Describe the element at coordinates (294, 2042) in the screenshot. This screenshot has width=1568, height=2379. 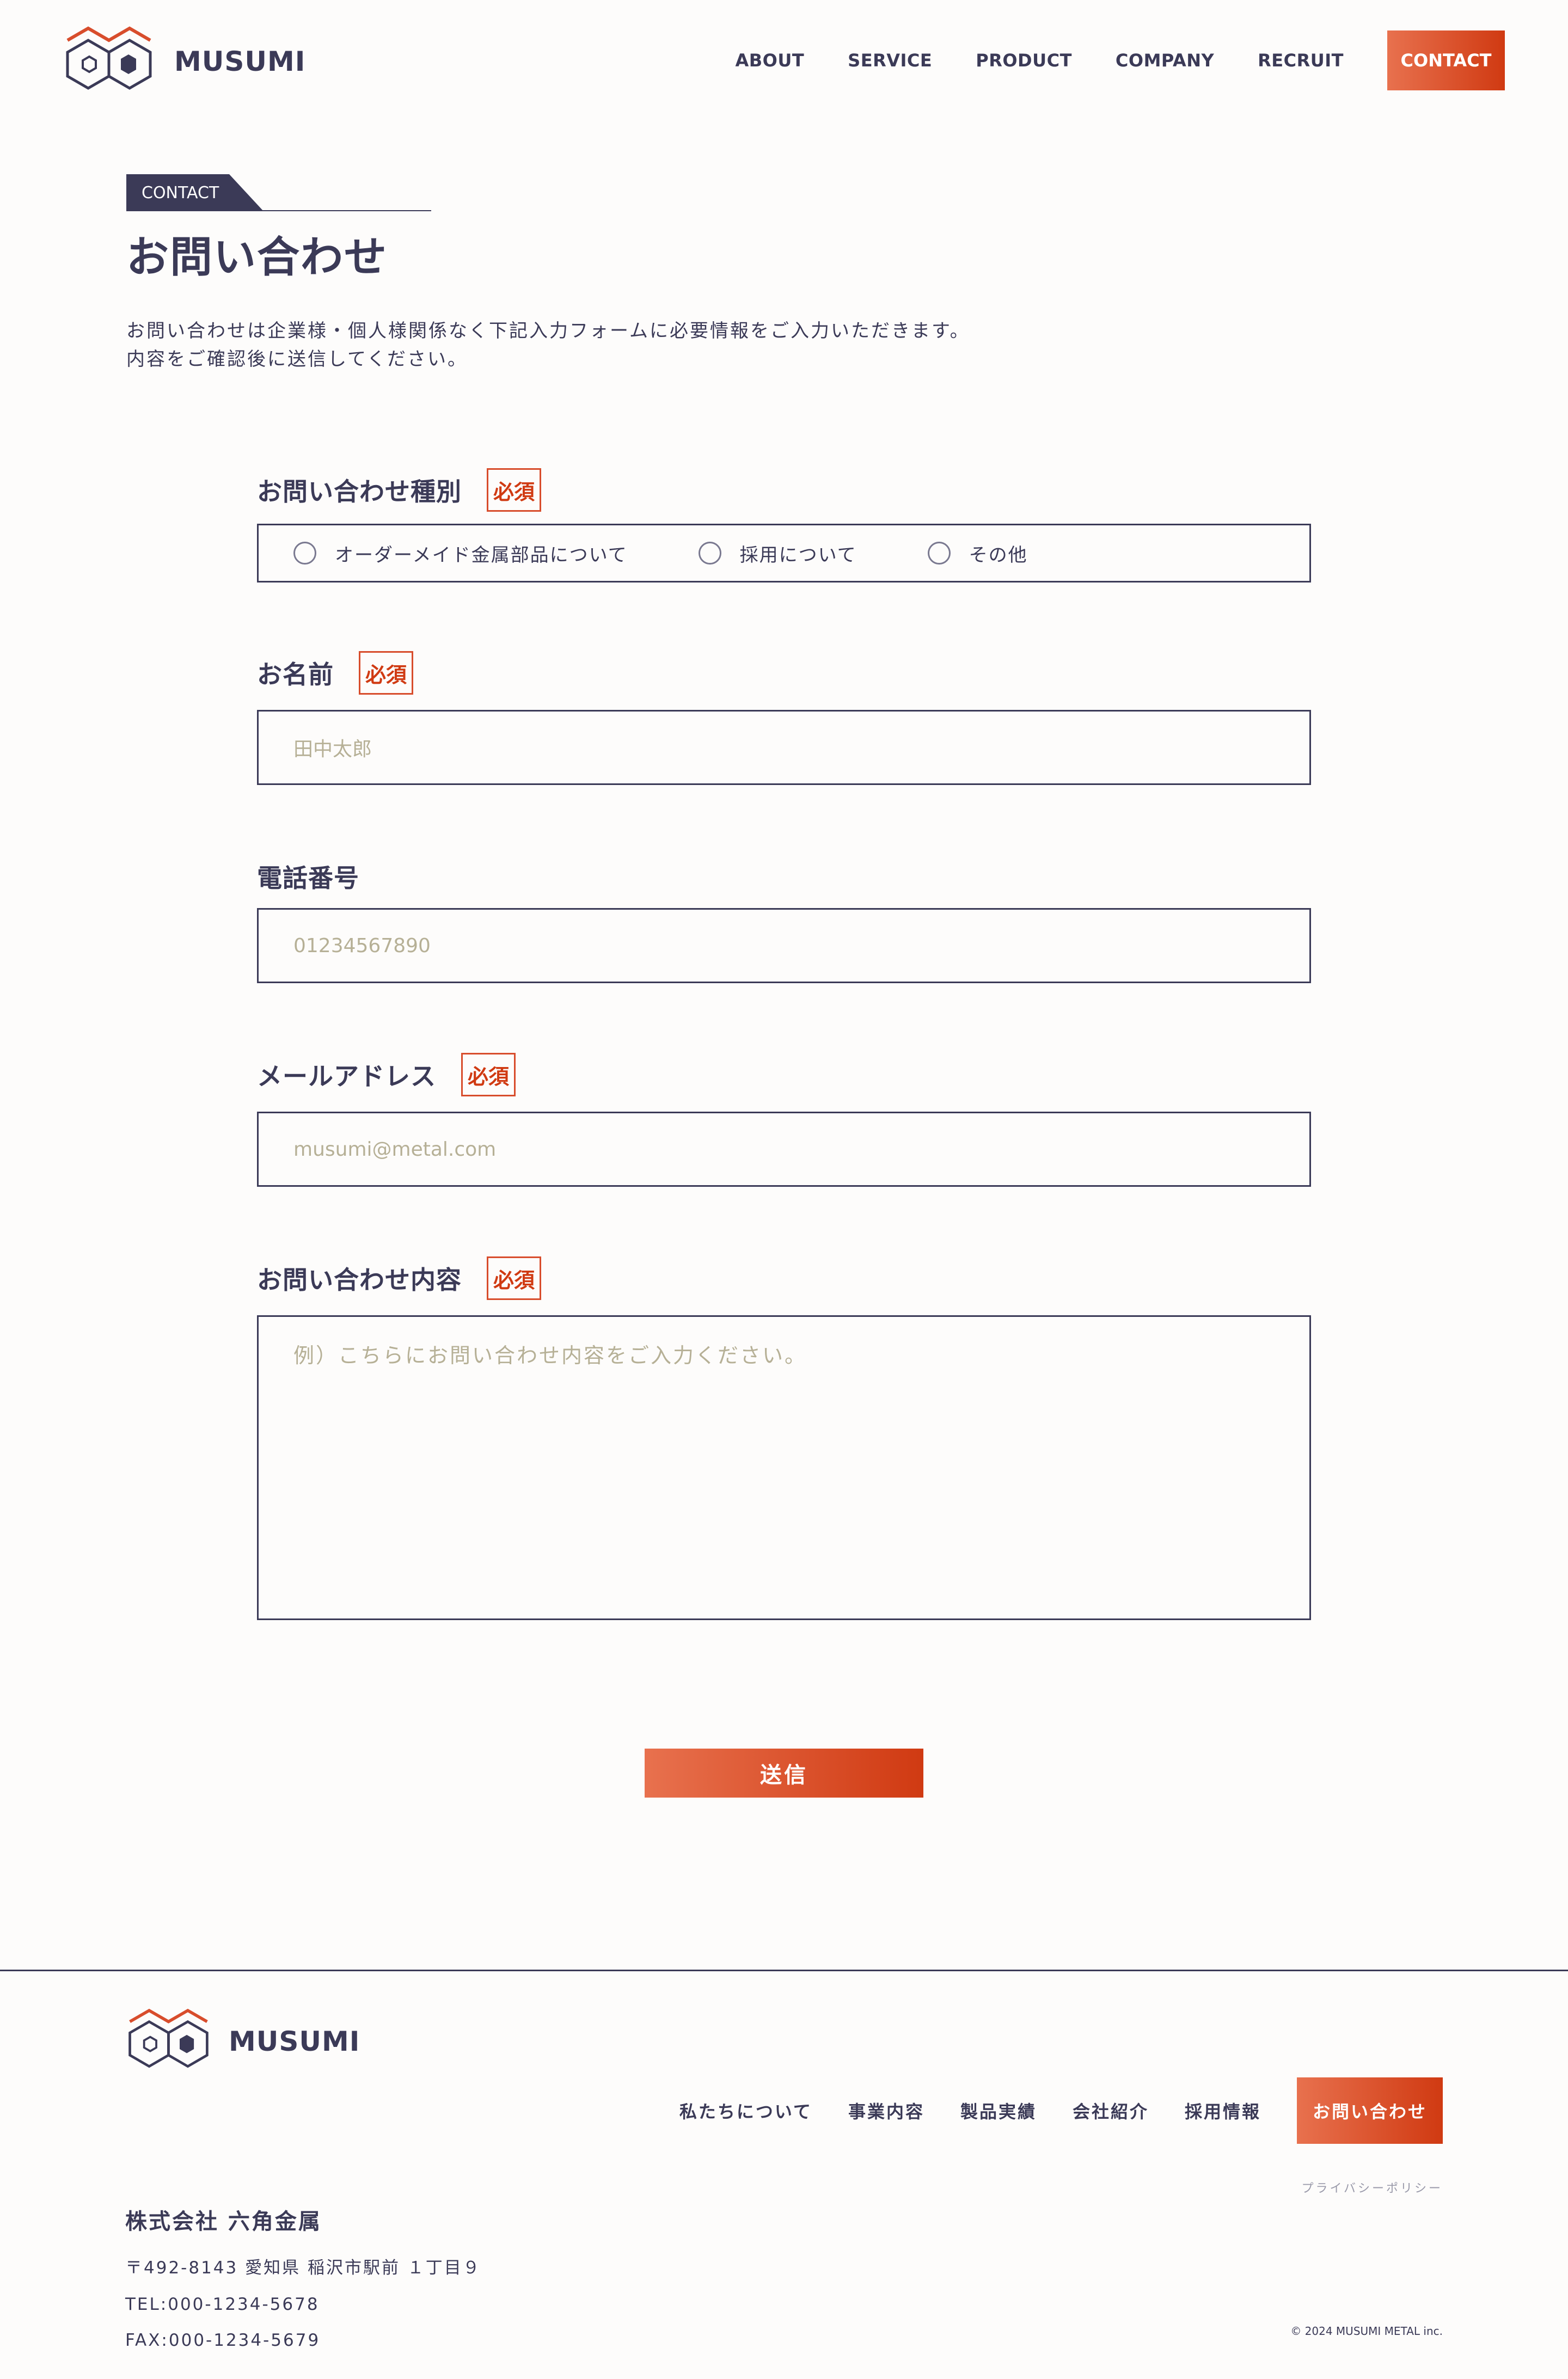
I see `footer-logo-wordmark: MUSUMI` at that location.